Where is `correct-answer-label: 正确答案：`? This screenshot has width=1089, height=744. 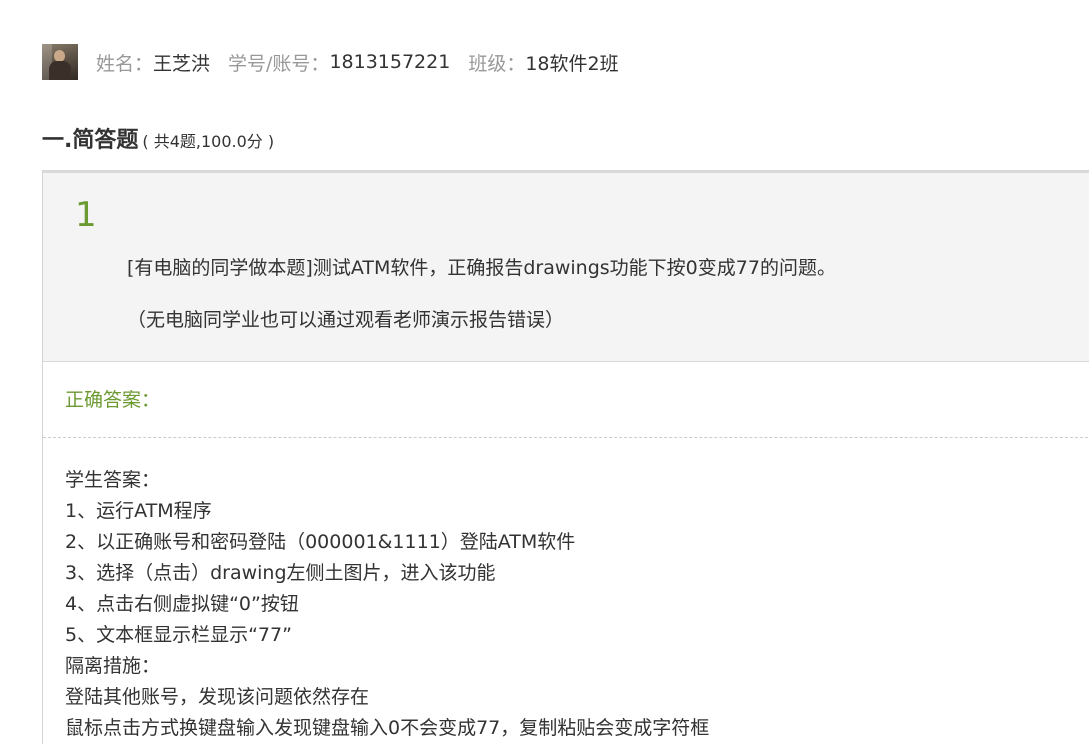 correct-answer-label: 正确答案： is located at coordinates (113, 400).